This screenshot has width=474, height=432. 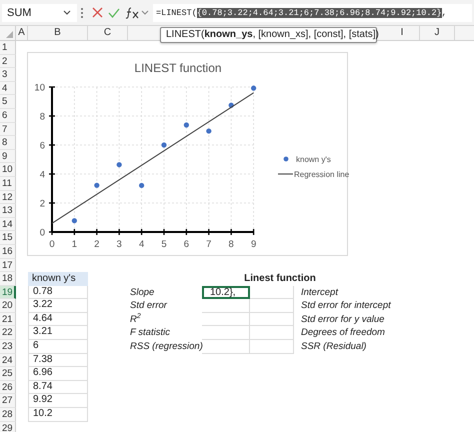 I want to click on table-cell: 4.64, so click(x=58, y=319).